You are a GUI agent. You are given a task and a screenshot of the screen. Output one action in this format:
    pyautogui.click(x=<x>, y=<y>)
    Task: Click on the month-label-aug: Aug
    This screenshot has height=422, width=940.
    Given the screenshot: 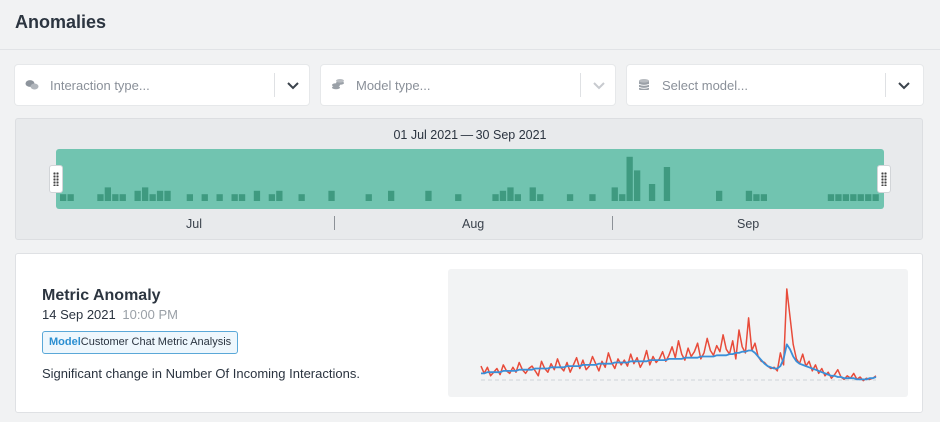 What is the action you would take?
    pyautogui.click(x=473, y=224)
    